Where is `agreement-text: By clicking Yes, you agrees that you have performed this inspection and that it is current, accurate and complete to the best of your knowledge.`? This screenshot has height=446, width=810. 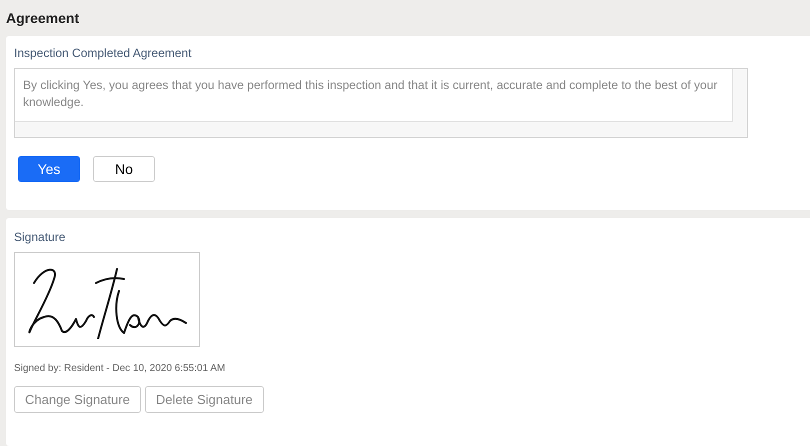
agreement-text: By clicking Yes, you agrees that you have performed this inspection and that it is current, accurate and complete to the best of your knowledge. is located at coordinates (370, 94).